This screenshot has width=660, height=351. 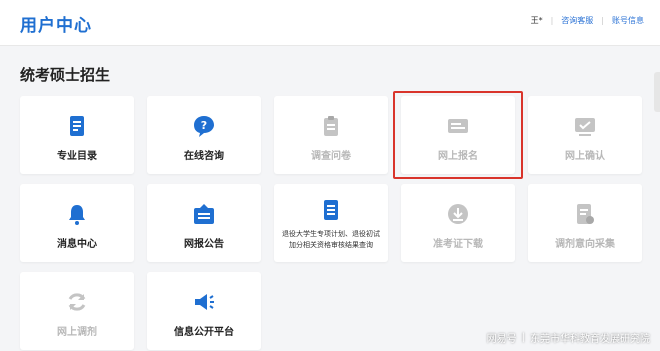 What do you see at coordinates (585, 244) in the screenshot?
I see `tile-label: 调剂意向采集` at bounding box center [585, 244].